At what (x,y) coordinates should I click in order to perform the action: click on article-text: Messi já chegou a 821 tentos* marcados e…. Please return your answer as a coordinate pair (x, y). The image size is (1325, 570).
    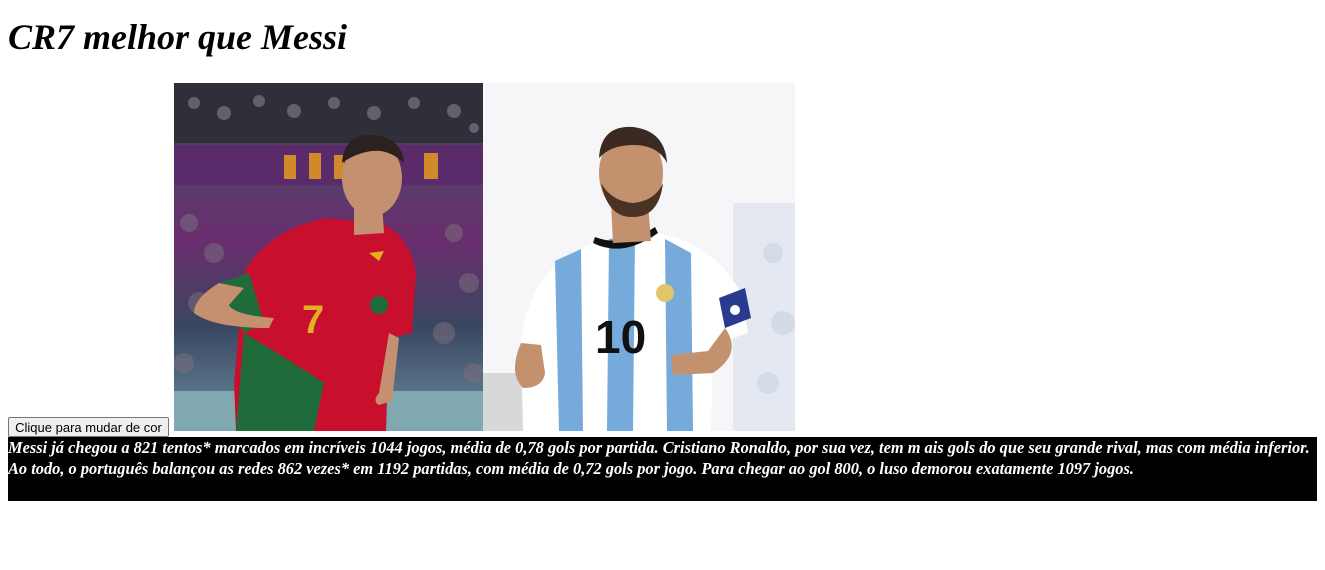
    Looking at the image, I should click on (662, 469).